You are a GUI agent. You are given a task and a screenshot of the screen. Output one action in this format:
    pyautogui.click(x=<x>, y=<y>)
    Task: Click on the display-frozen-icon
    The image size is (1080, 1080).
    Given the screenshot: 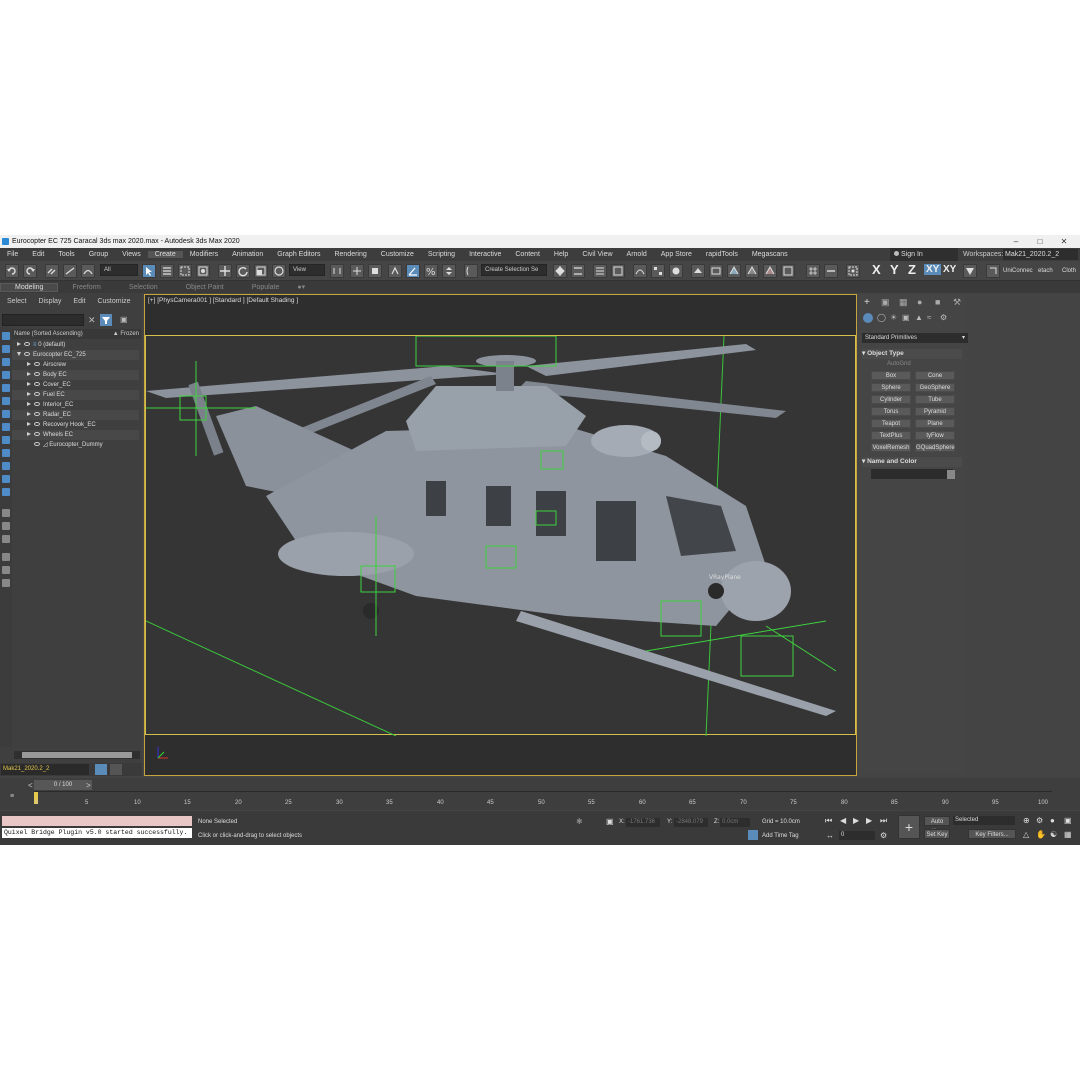 What is the action you would take?
    pyautogui.click(x=6, y=479)
    